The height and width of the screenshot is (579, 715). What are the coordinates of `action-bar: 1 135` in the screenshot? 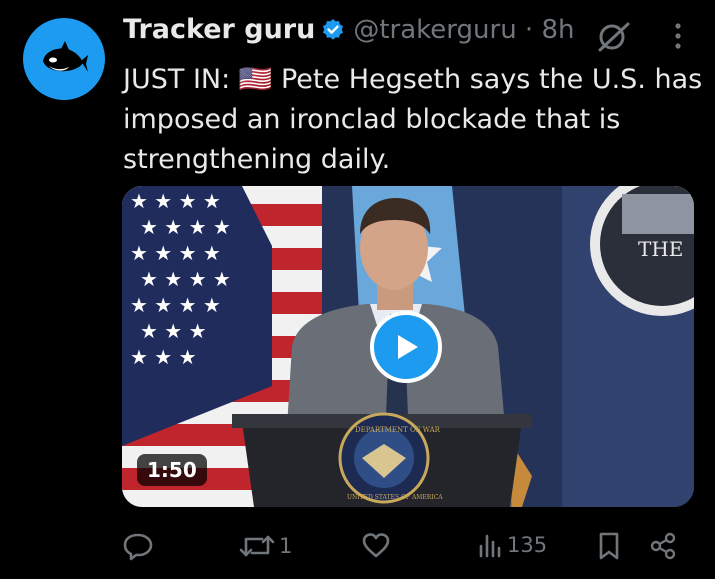 It's located at (357, 545).